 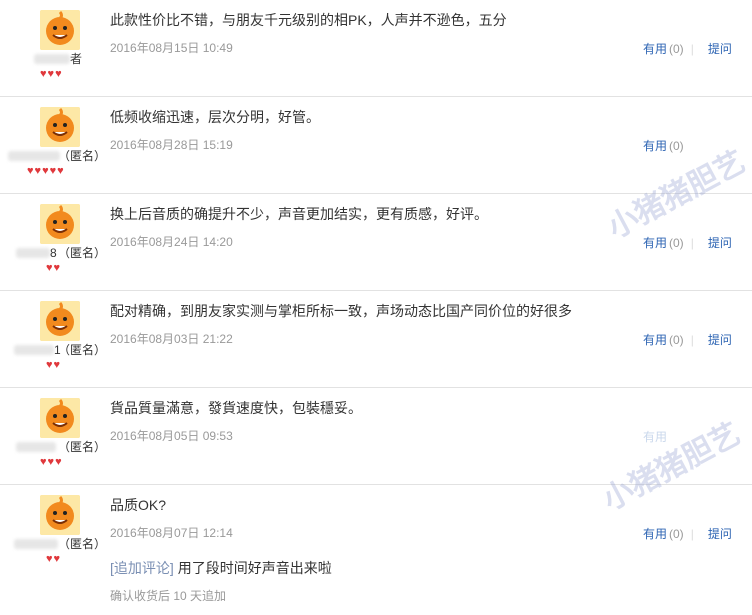 I want to click on review-date: 2016年08月15日 10:49, so click(x=171, y=48).